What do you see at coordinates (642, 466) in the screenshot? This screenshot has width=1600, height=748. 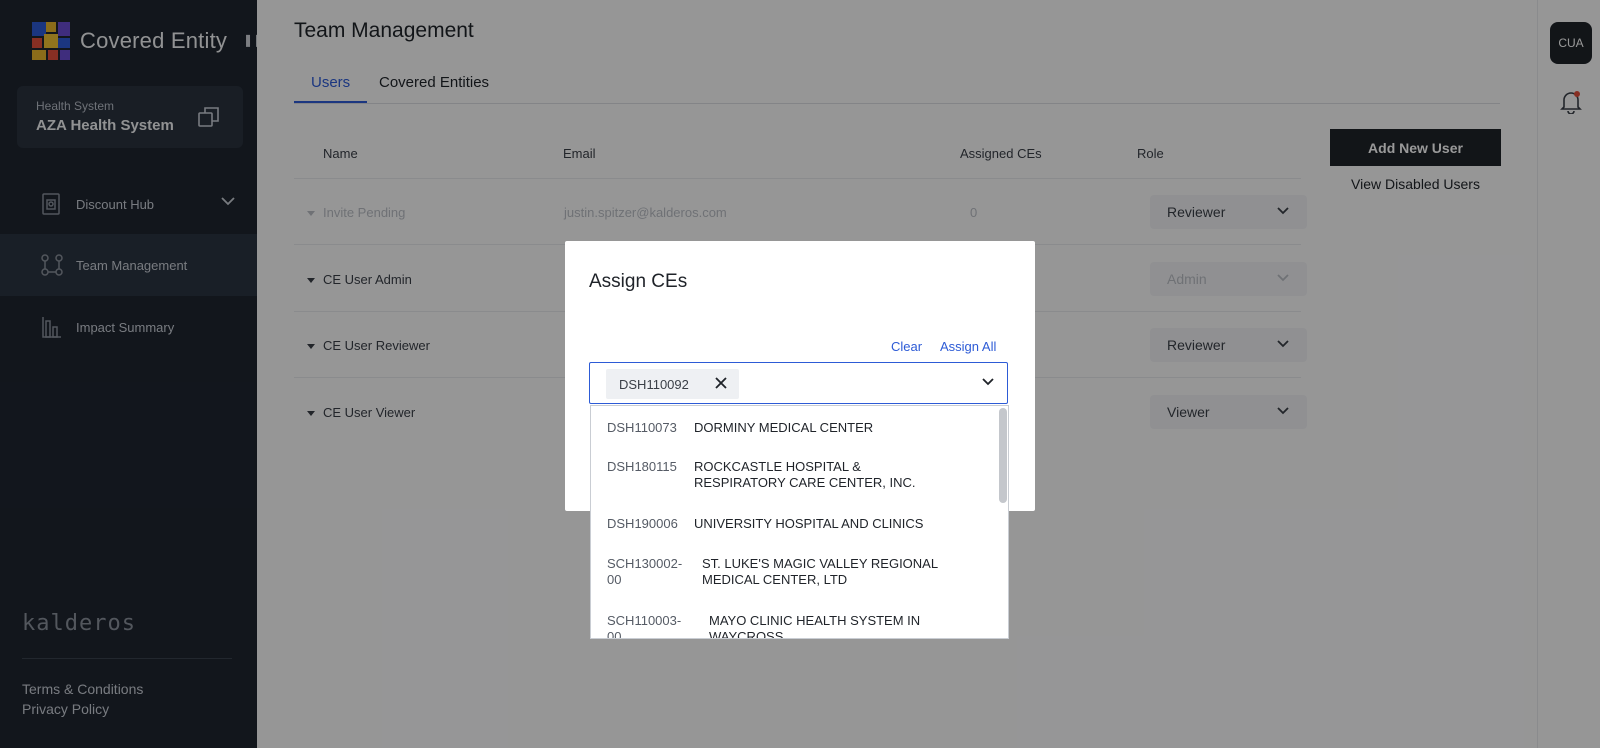 I see `ce-id: DSH180115` at bounding box center [642, 466].